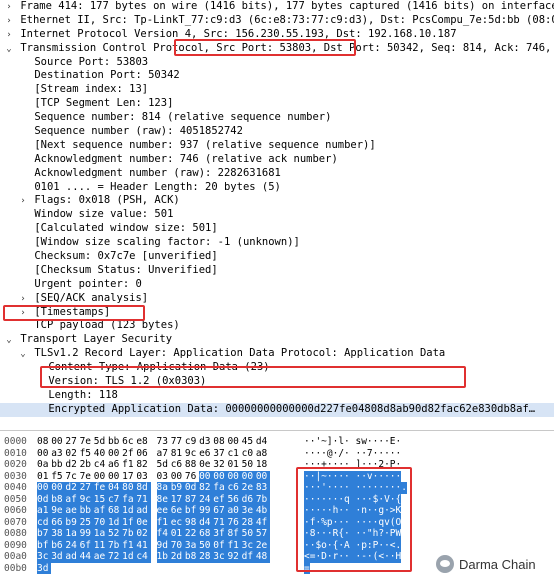 This screenshot has height=586, width=554. Describe the element at coordinates (44, 465) in the screenshot. I see `hex-byte: 0a` at that location.